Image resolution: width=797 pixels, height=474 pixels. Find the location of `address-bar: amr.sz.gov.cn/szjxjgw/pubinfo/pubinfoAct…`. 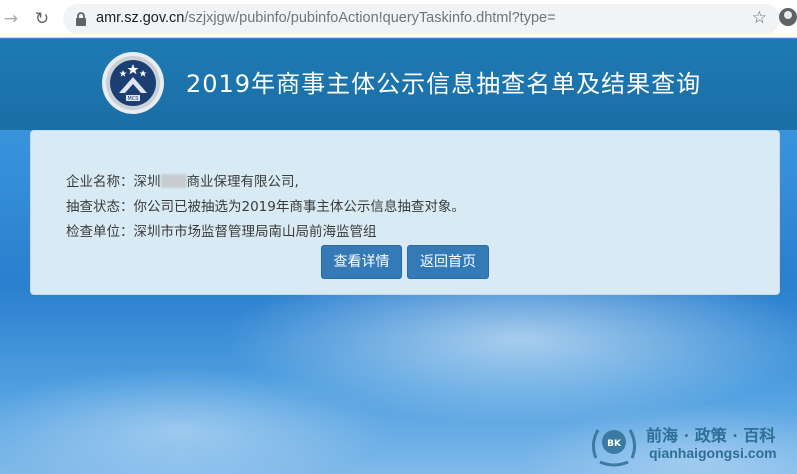

address-bar: amr.sz.gov.cn/szjxjgw/pubinfo/pubinfoAct… is located at coordinates (421, 19).